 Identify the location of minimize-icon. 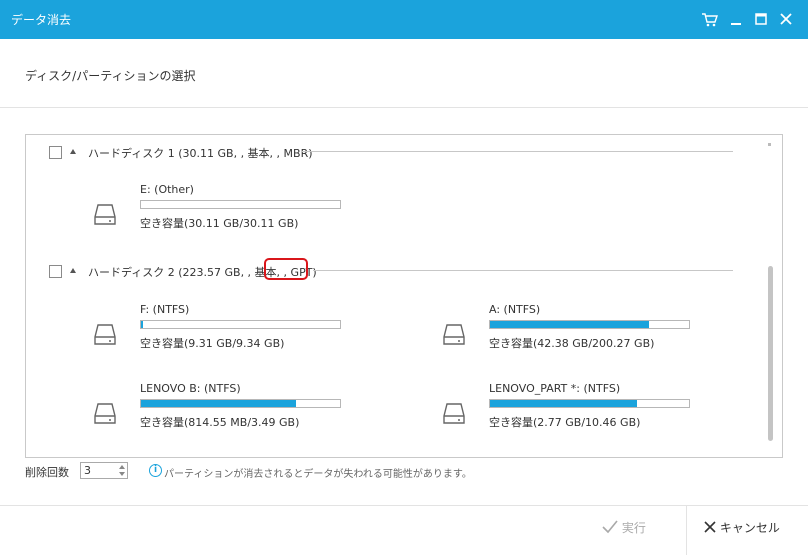
(736, 19).